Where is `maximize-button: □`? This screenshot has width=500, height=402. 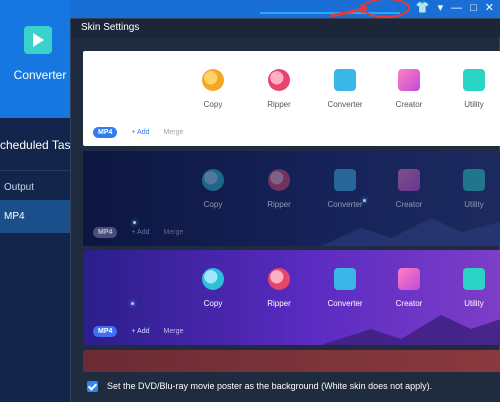
maximize-button: □ is located at coordinates (473, 8).